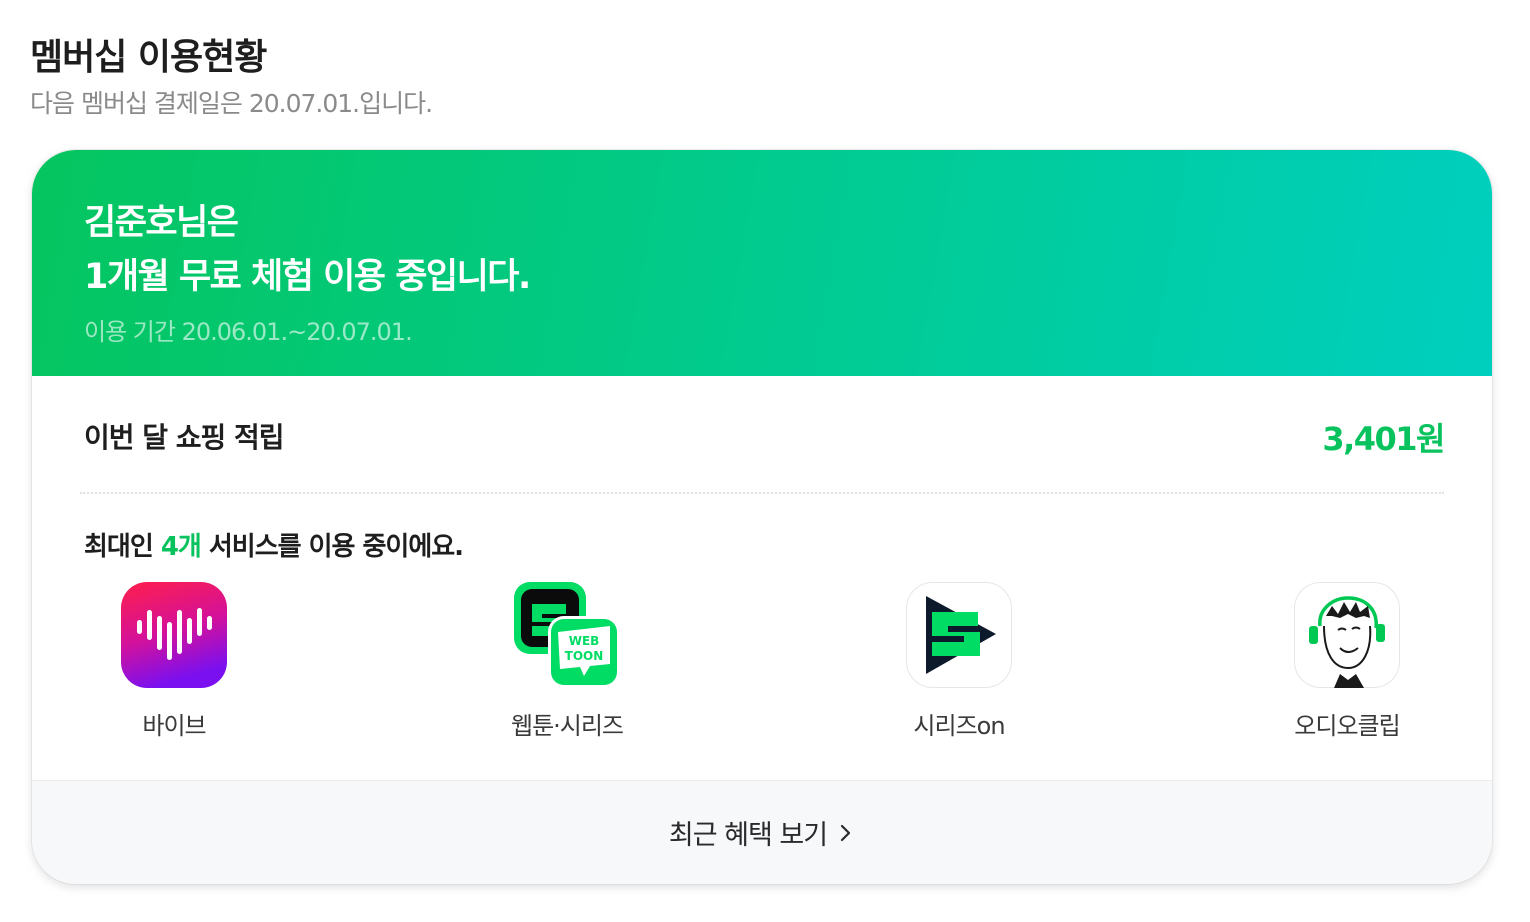  I want to click on service-audioclip: 오디오클립, so click(1347, 662).